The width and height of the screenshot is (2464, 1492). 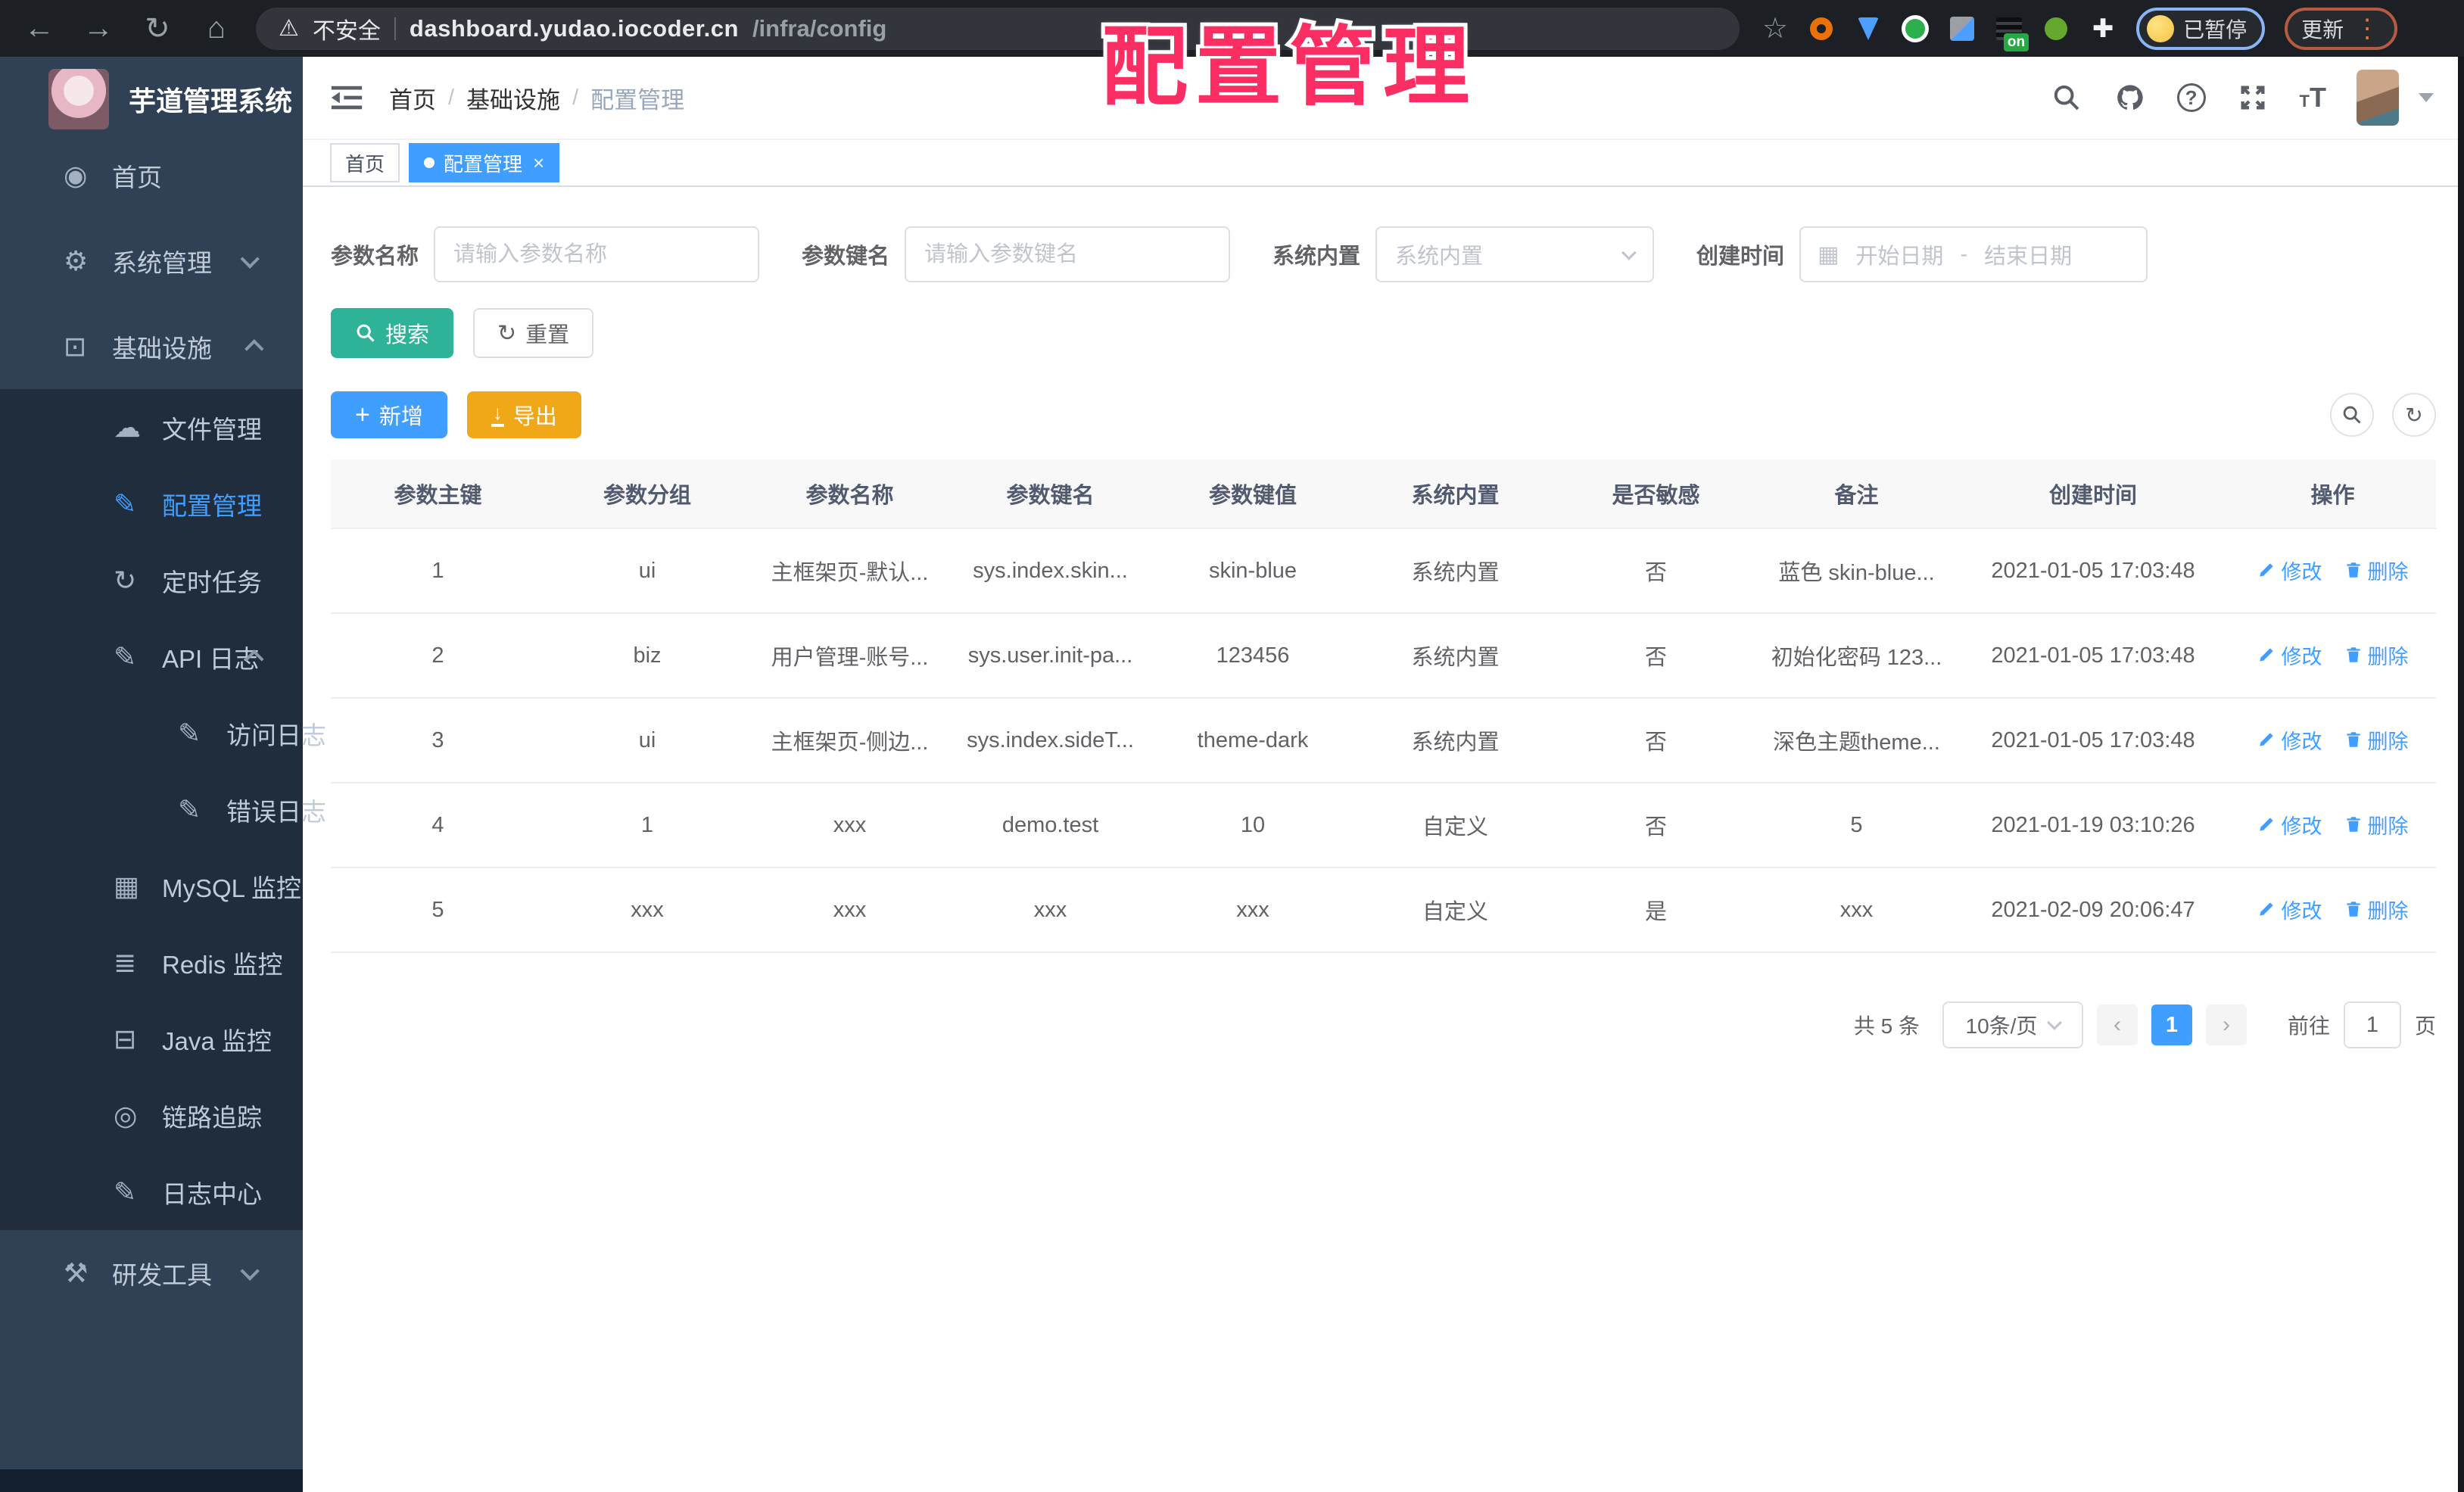 I want to click on prev-page-button: ‹, so click(x=2117, y=1025).